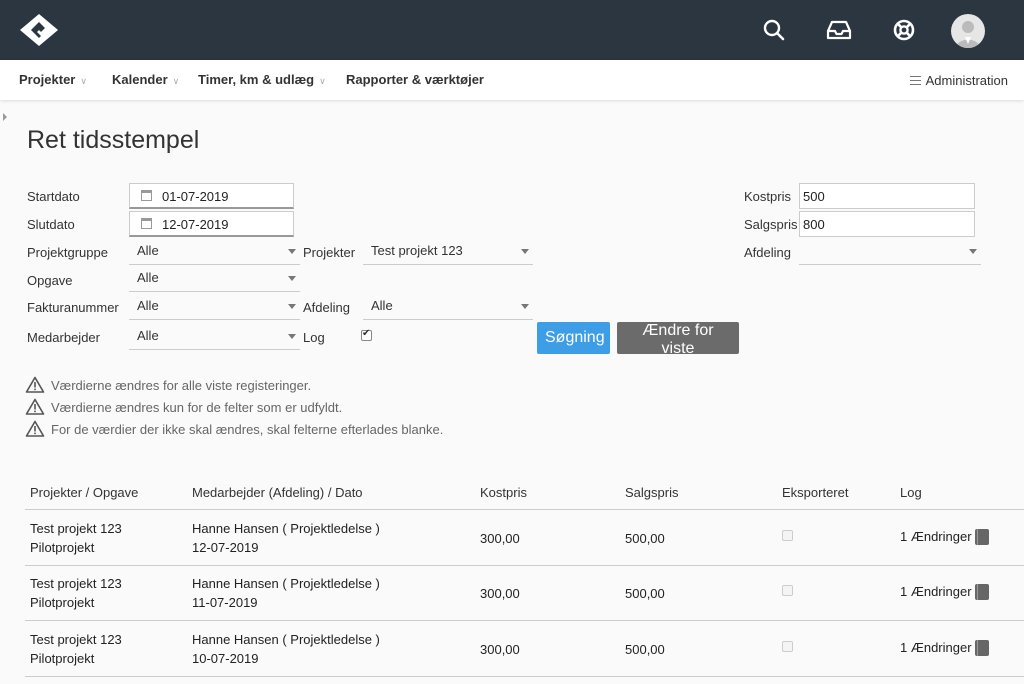 The width and height of the screenshot is (1024, 684). Describe the element at coordinates (214, 279) in the screenshot. I see `opgave-select: Alle` at that location.